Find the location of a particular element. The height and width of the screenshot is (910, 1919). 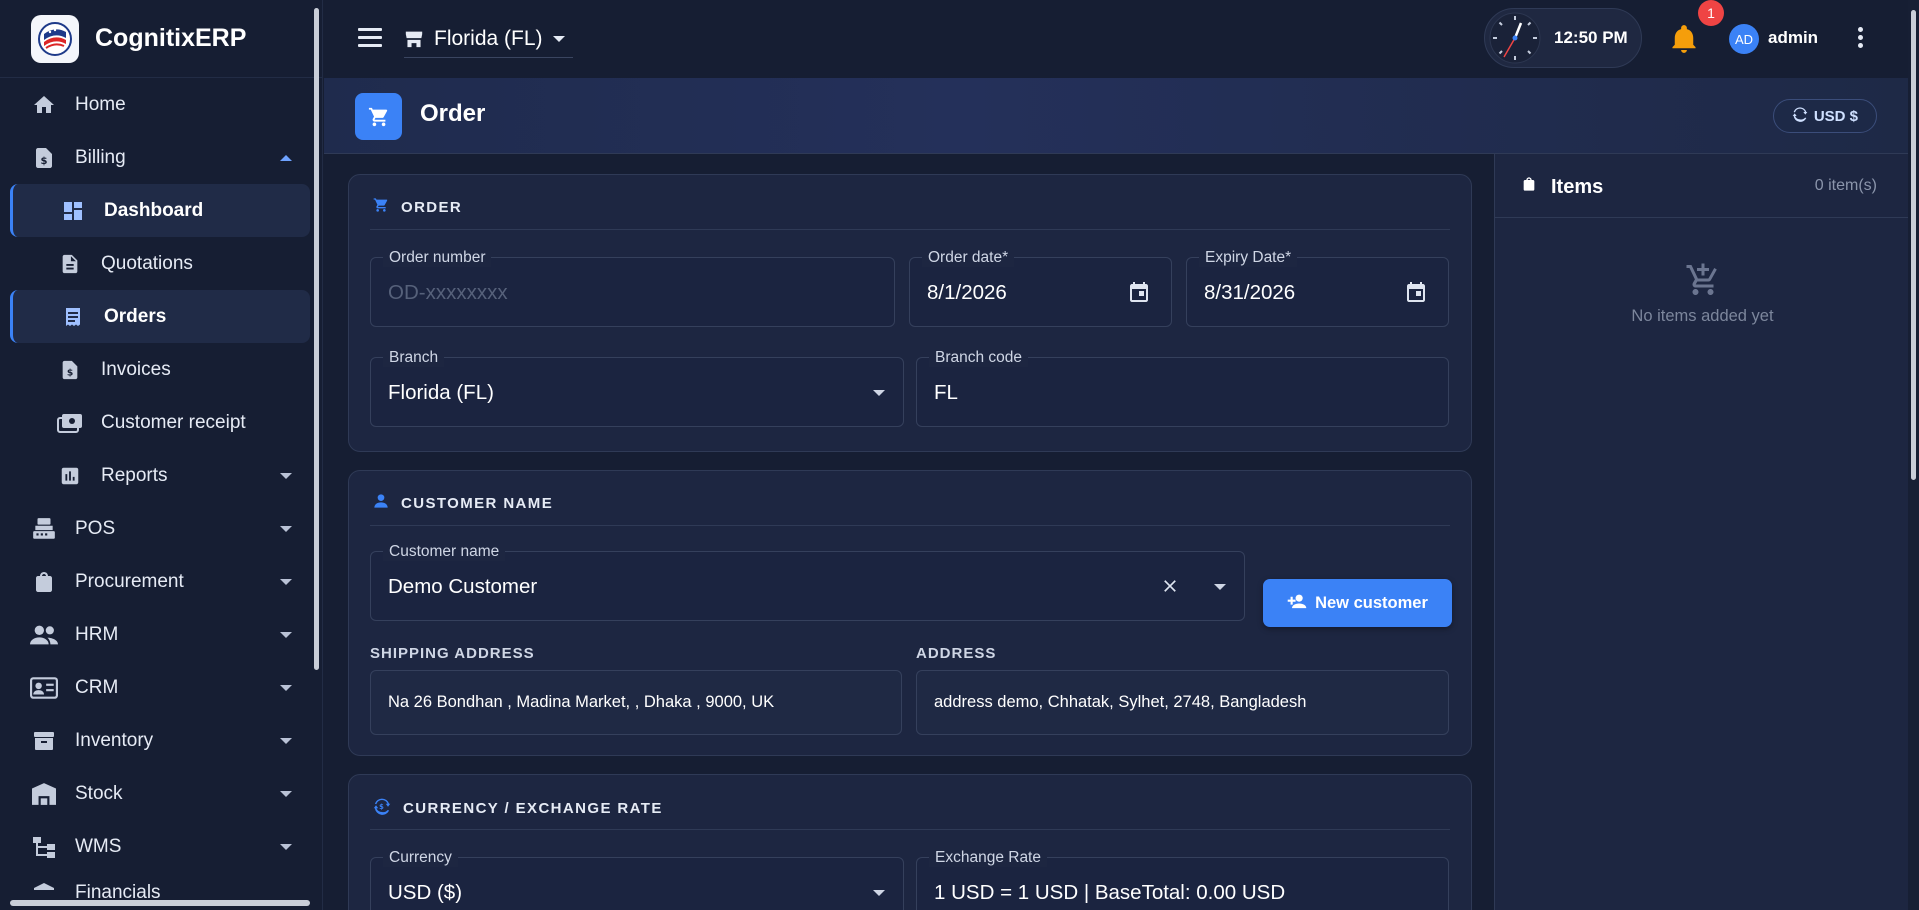

sidebar-item-billing: $ Billing is located at coordinates (161, 157).